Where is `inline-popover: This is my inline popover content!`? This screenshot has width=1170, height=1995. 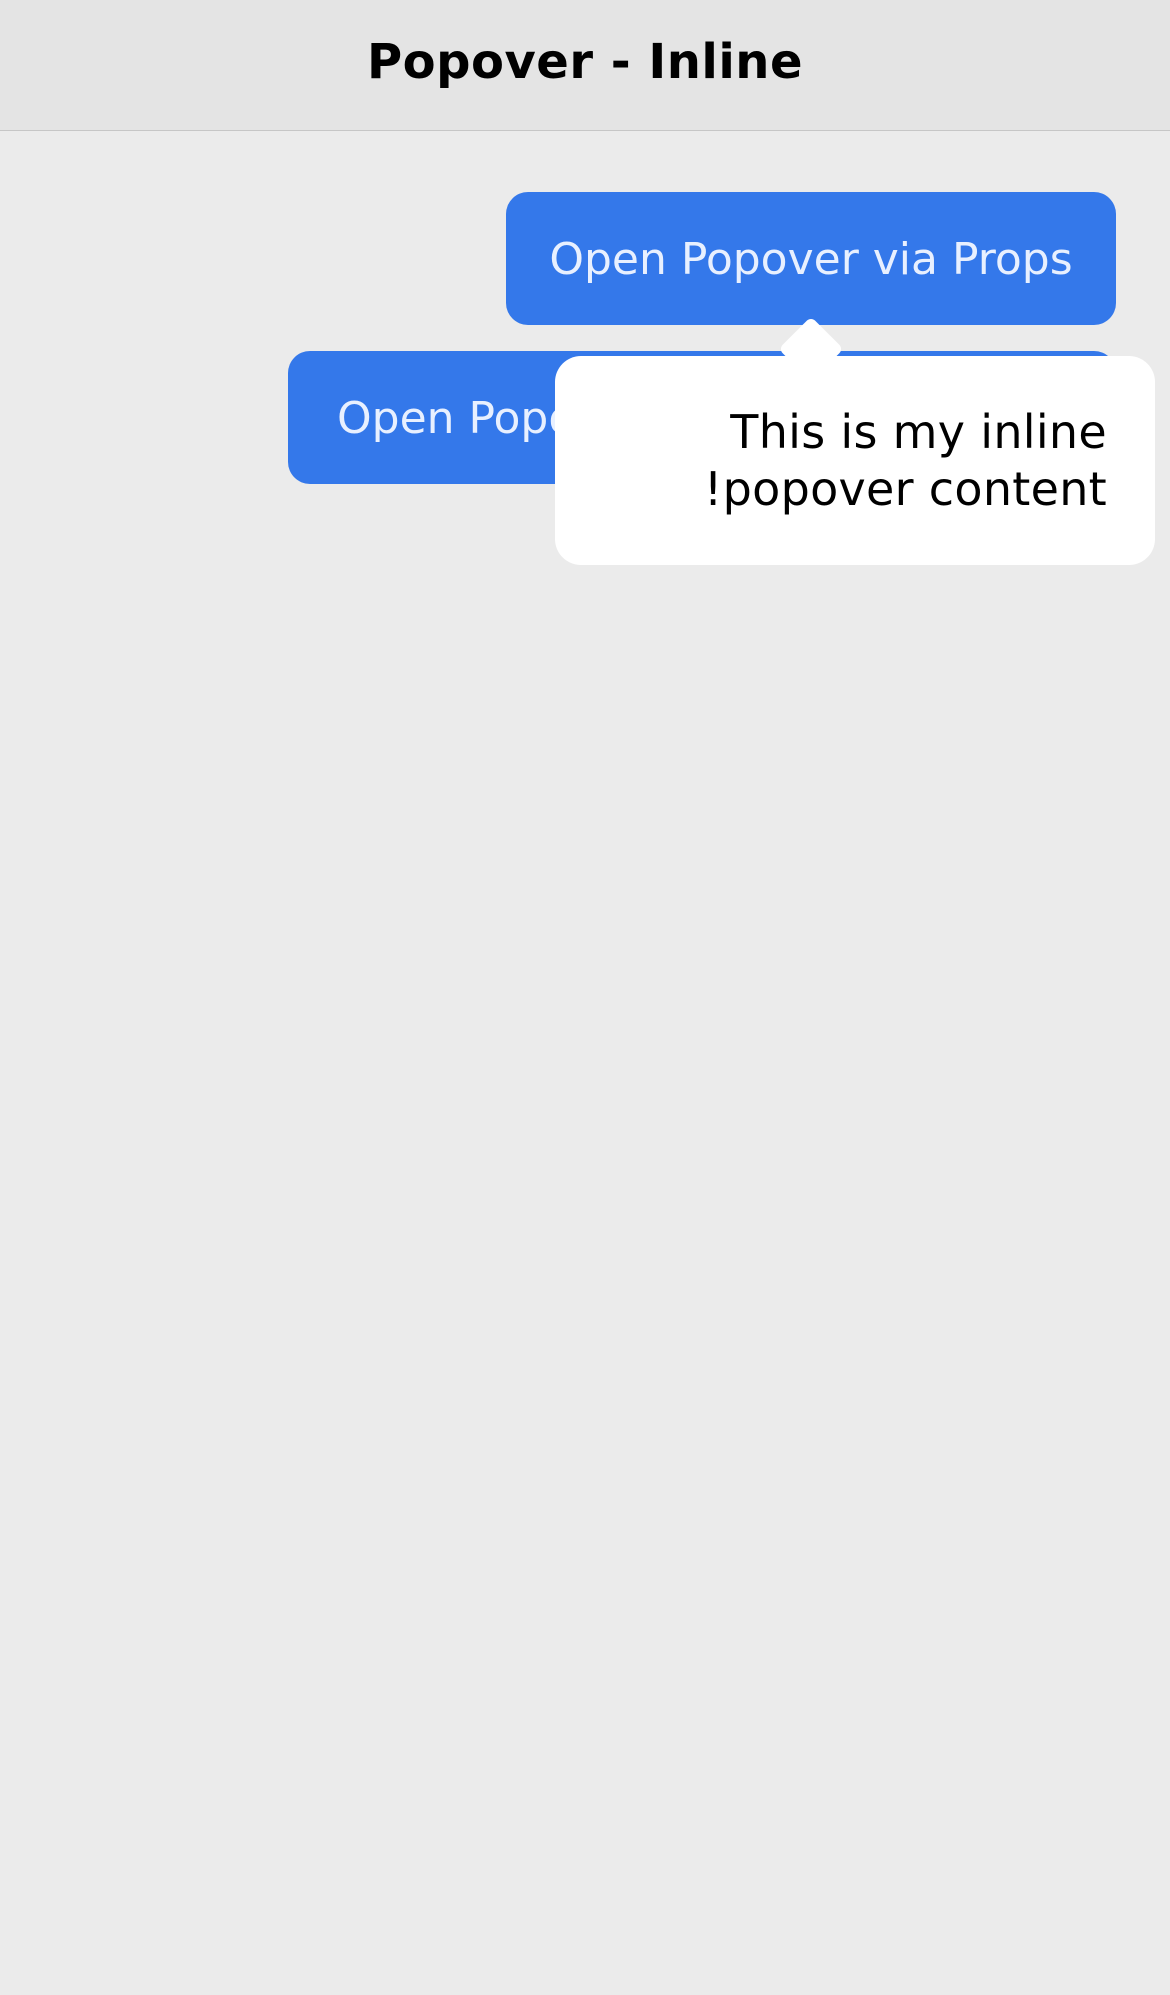
inline-popover: This is my inline popover content! is located at coordinates (855, 460).